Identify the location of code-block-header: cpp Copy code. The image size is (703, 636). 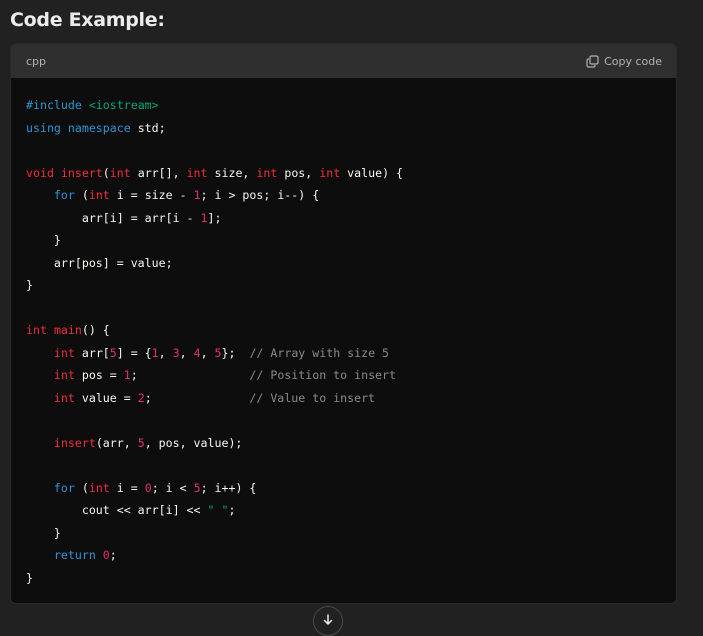
(343, 61).